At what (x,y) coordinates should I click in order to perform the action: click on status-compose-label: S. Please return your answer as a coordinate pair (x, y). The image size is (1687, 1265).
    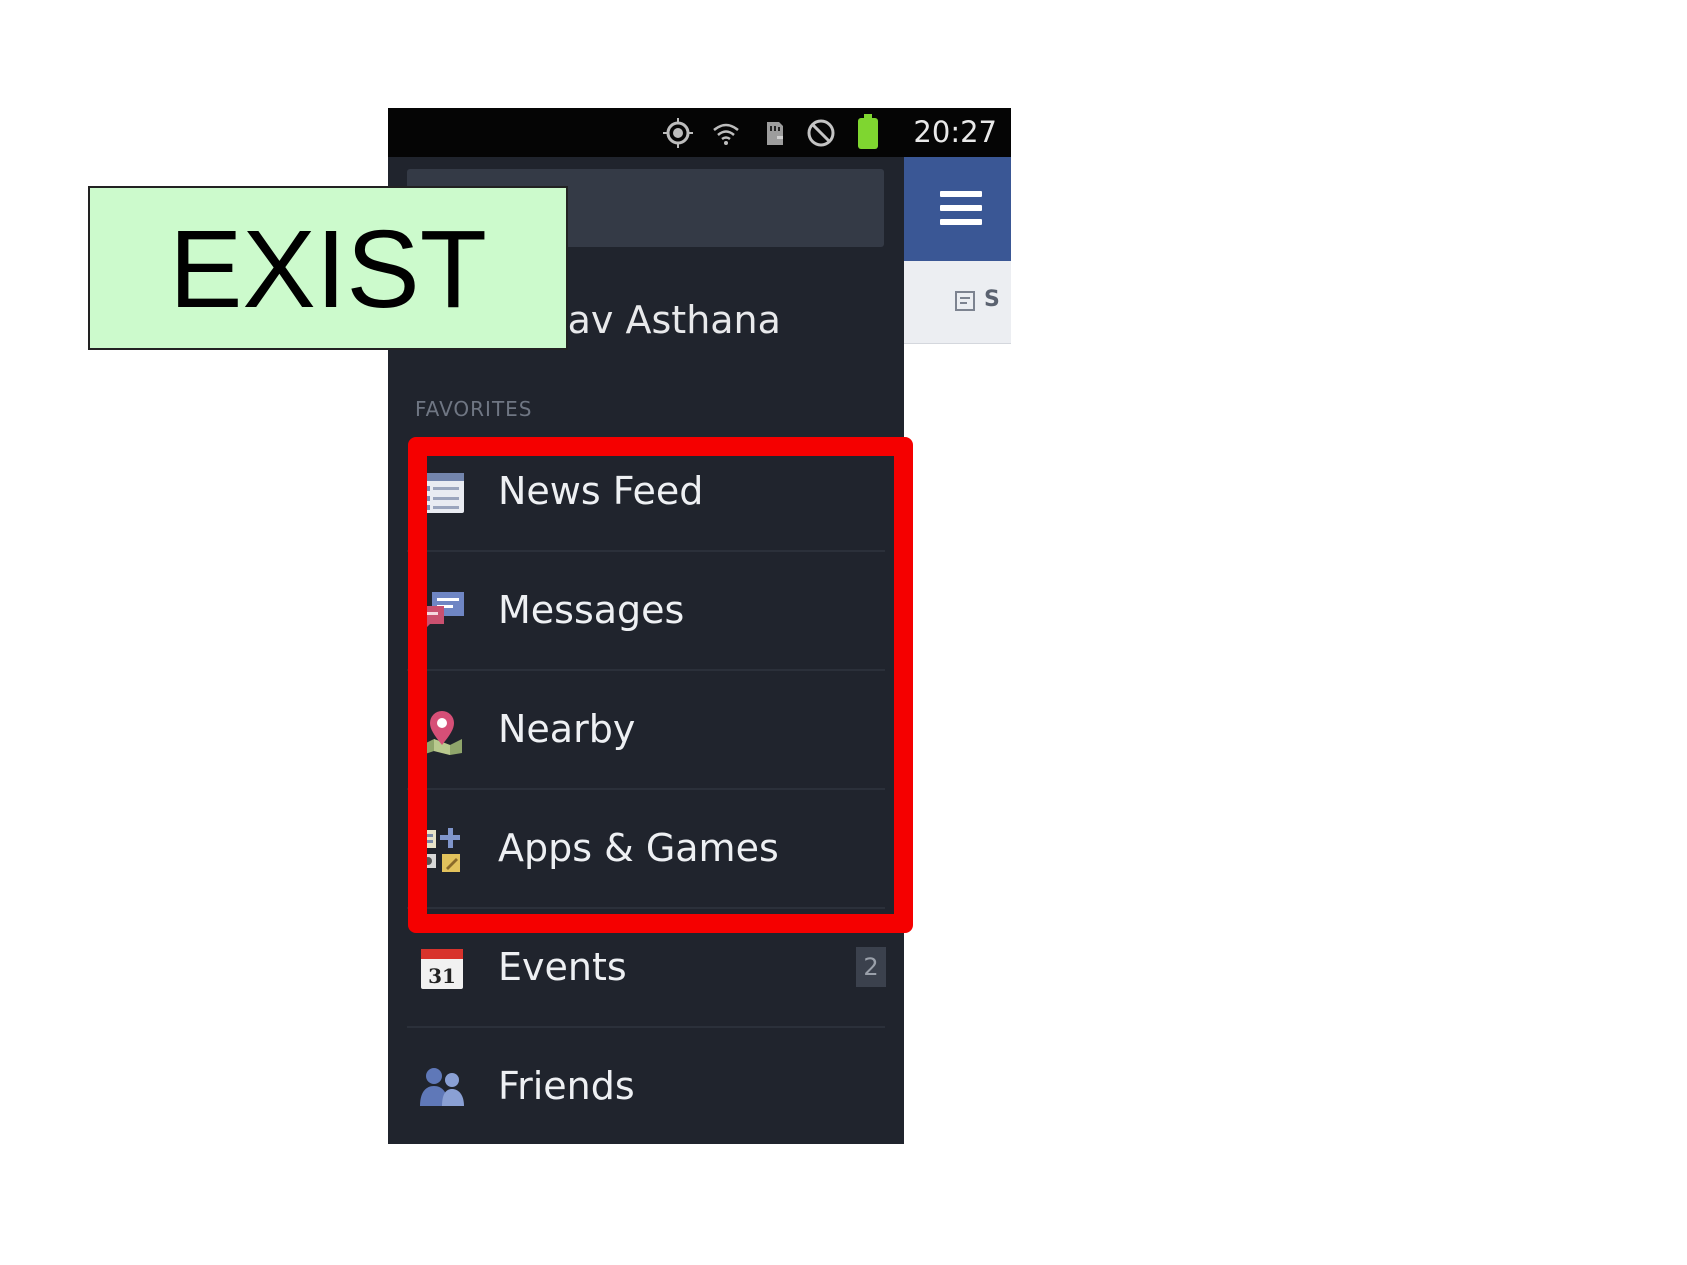
    Looking at the image, I should click on (992, 299).